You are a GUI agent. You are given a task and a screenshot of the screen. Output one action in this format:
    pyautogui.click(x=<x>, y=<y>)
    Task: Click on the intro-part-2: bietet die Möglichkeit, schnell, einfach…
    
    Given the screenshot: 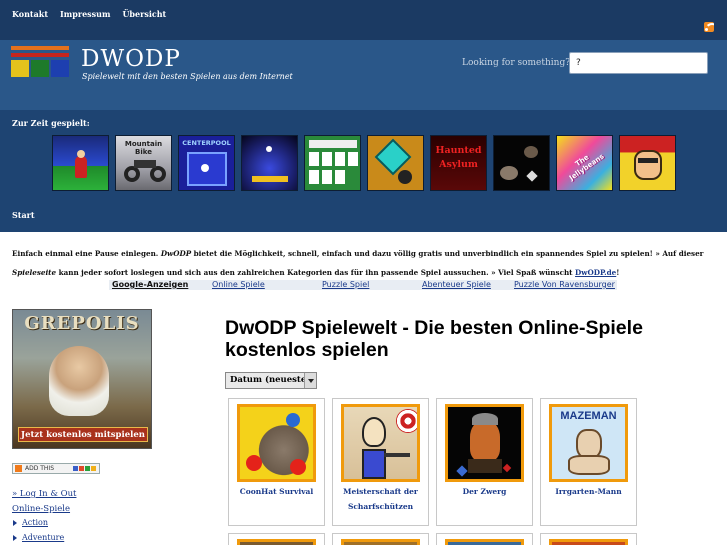 What is the action you would take?
    pyautogui.click(x=448, y=253)
    